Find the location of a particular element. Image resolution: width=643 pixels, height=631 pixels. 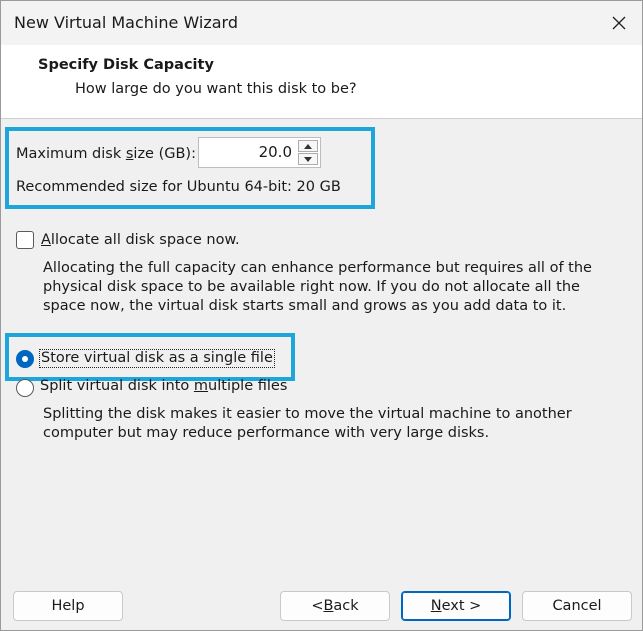

increase-button is located at coordinates (308, 146).